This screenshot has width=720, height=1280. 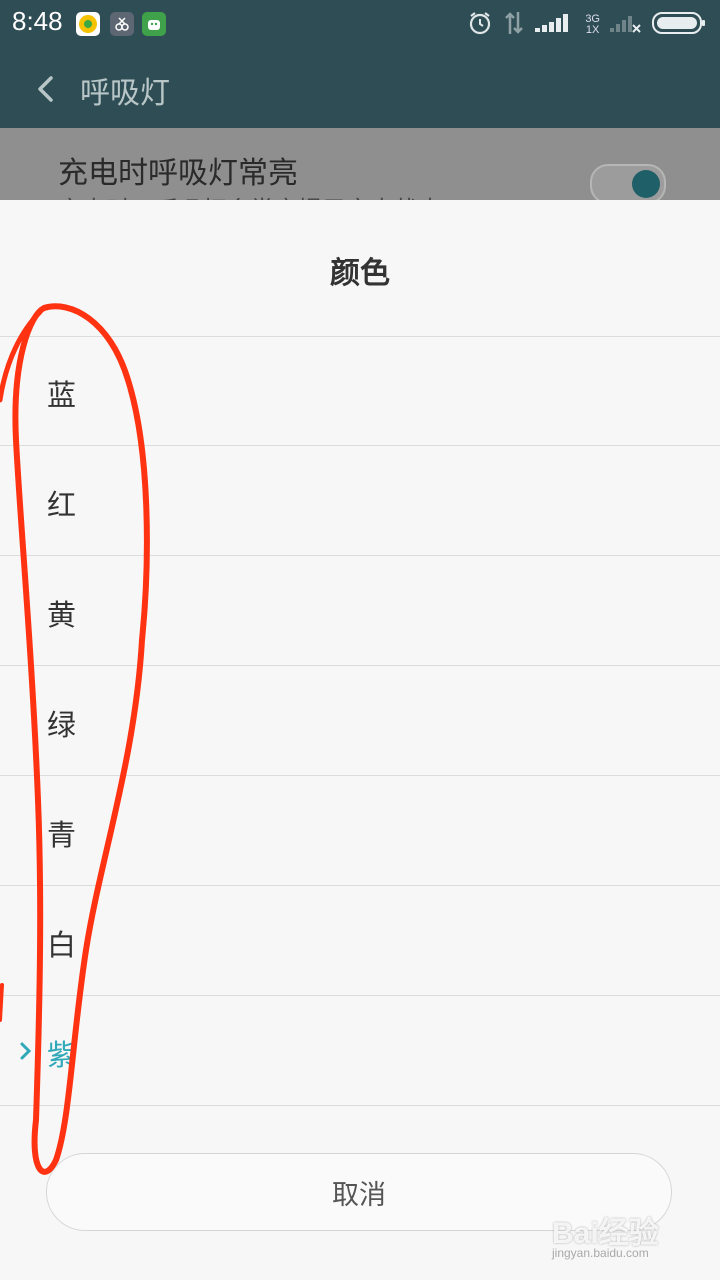 What do you see at coordinates (122, 24) in the screenshot?
I see `app-scissors-icon` at bounding box center [122, 24].